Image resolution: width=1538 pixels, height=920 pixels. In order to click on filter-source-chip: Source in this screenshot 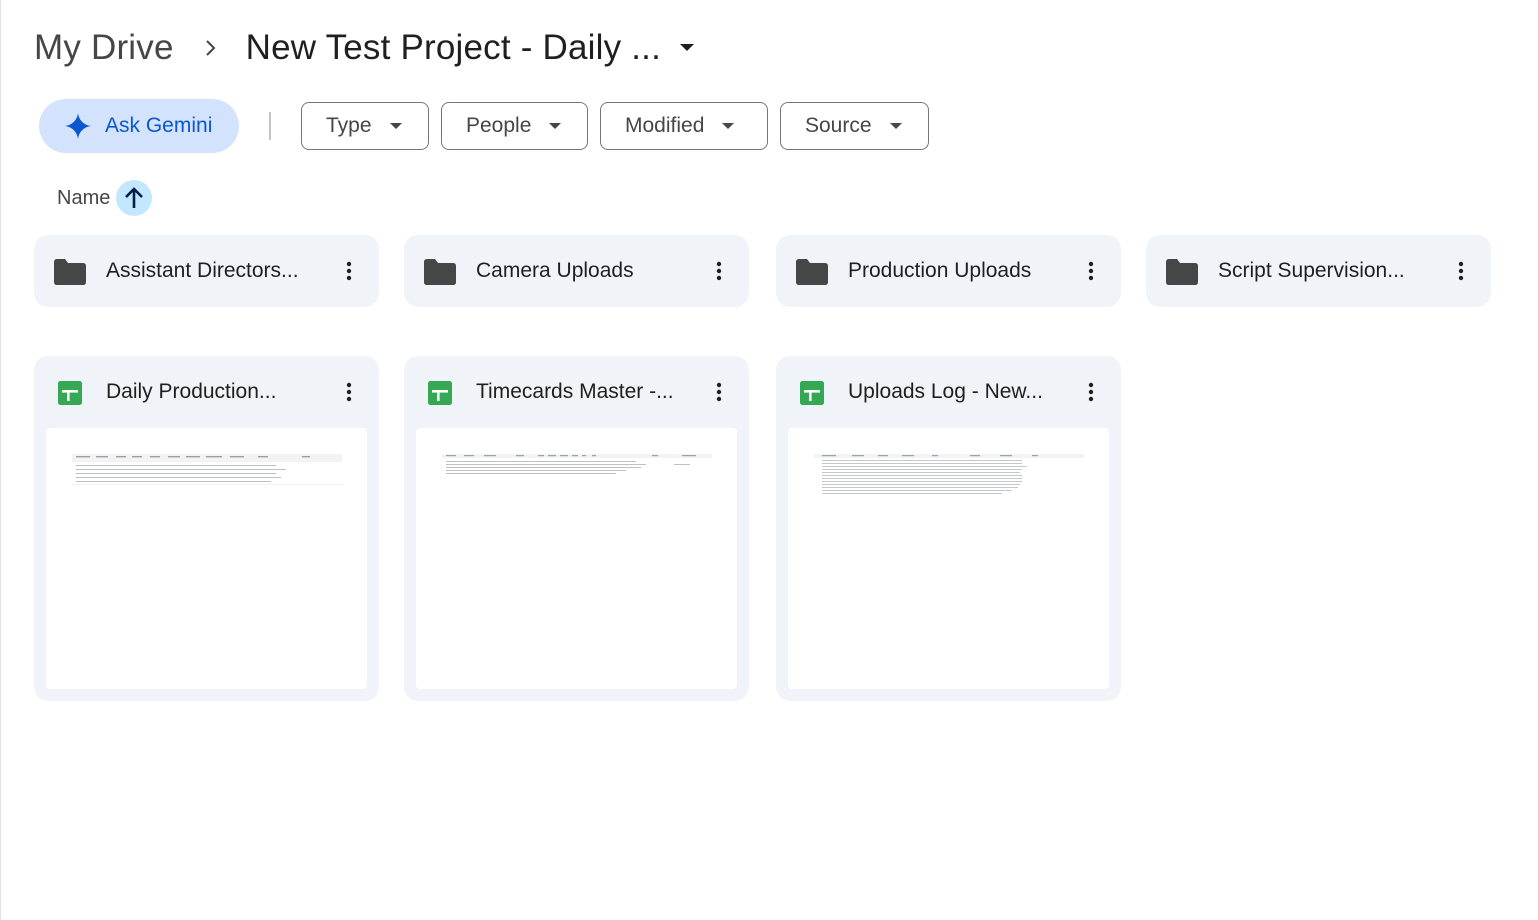, I will do `click(854, 126)`.